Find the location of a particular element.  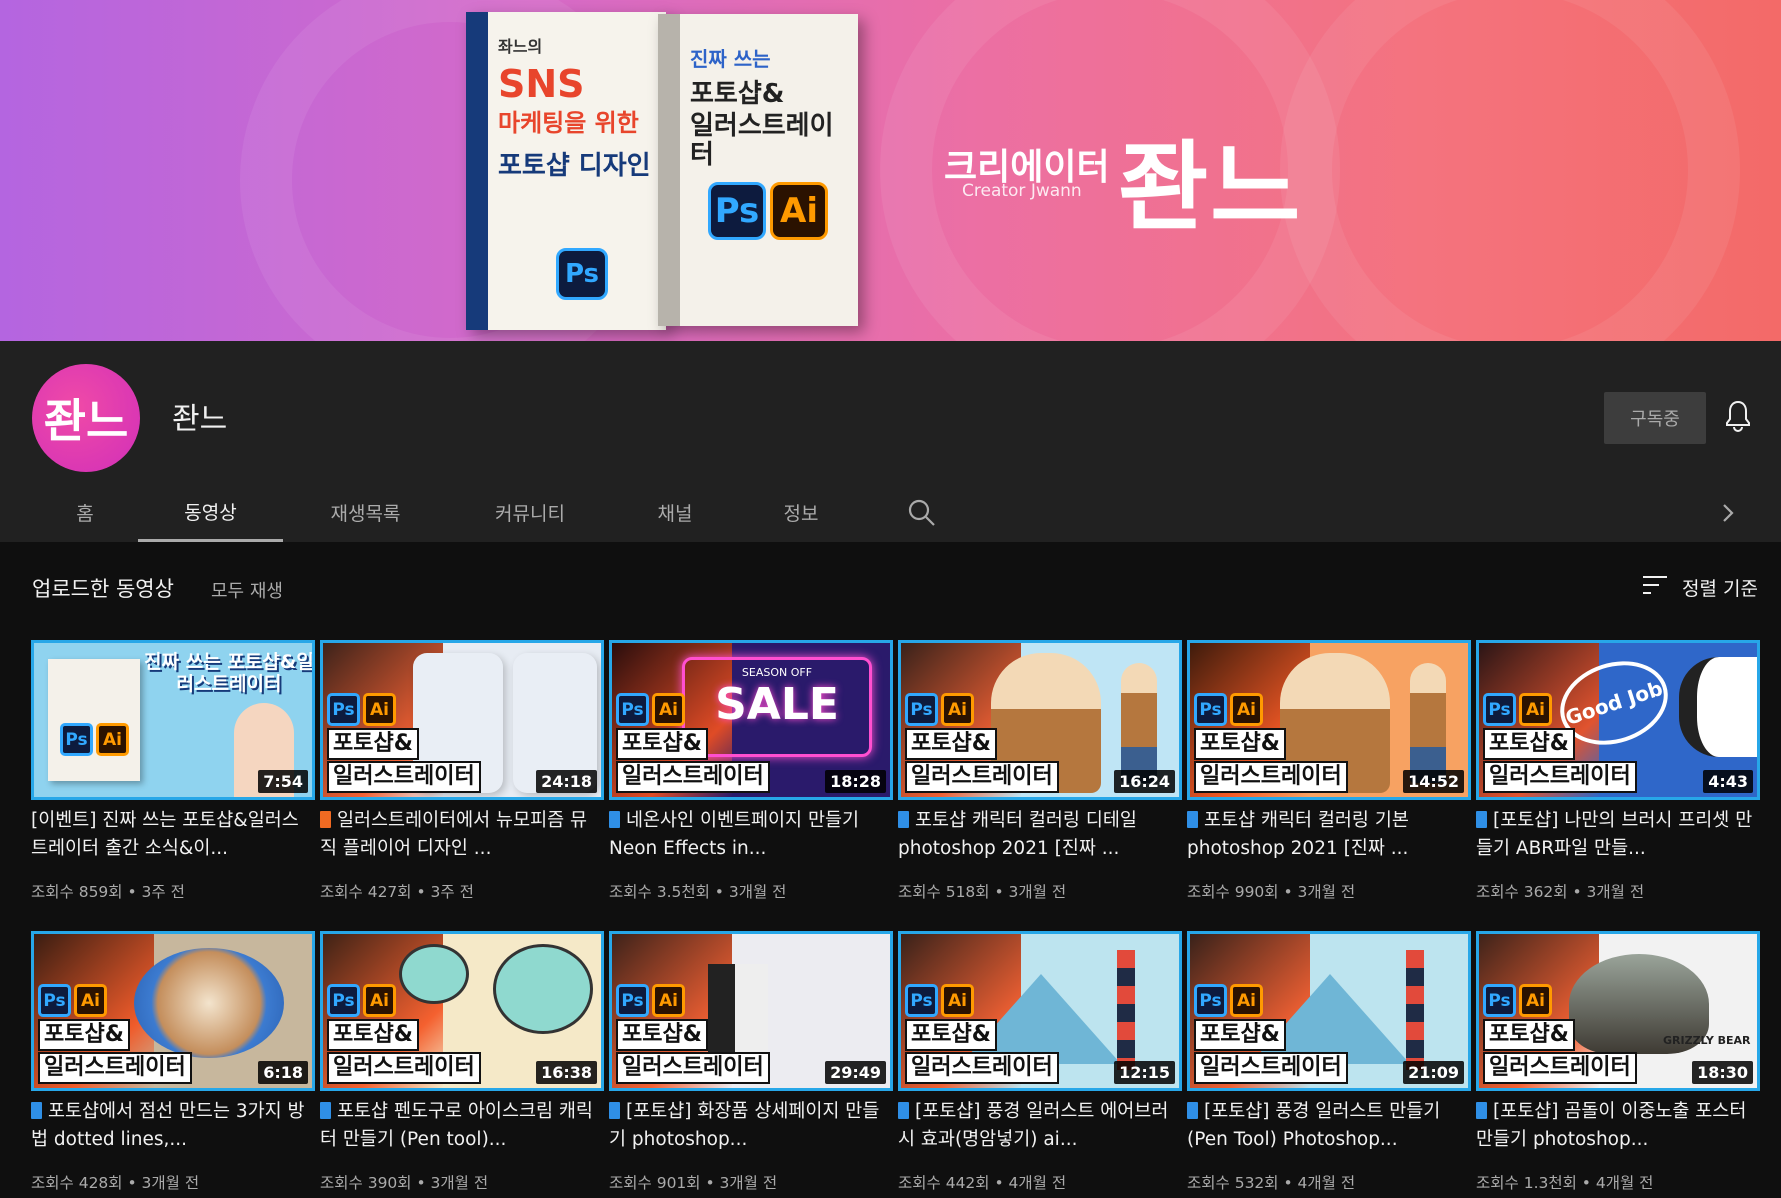

video-thumbnail: Ps Ai 포토샵& 일러스트레이터 16:24 is located at coordinates (1040, 720).